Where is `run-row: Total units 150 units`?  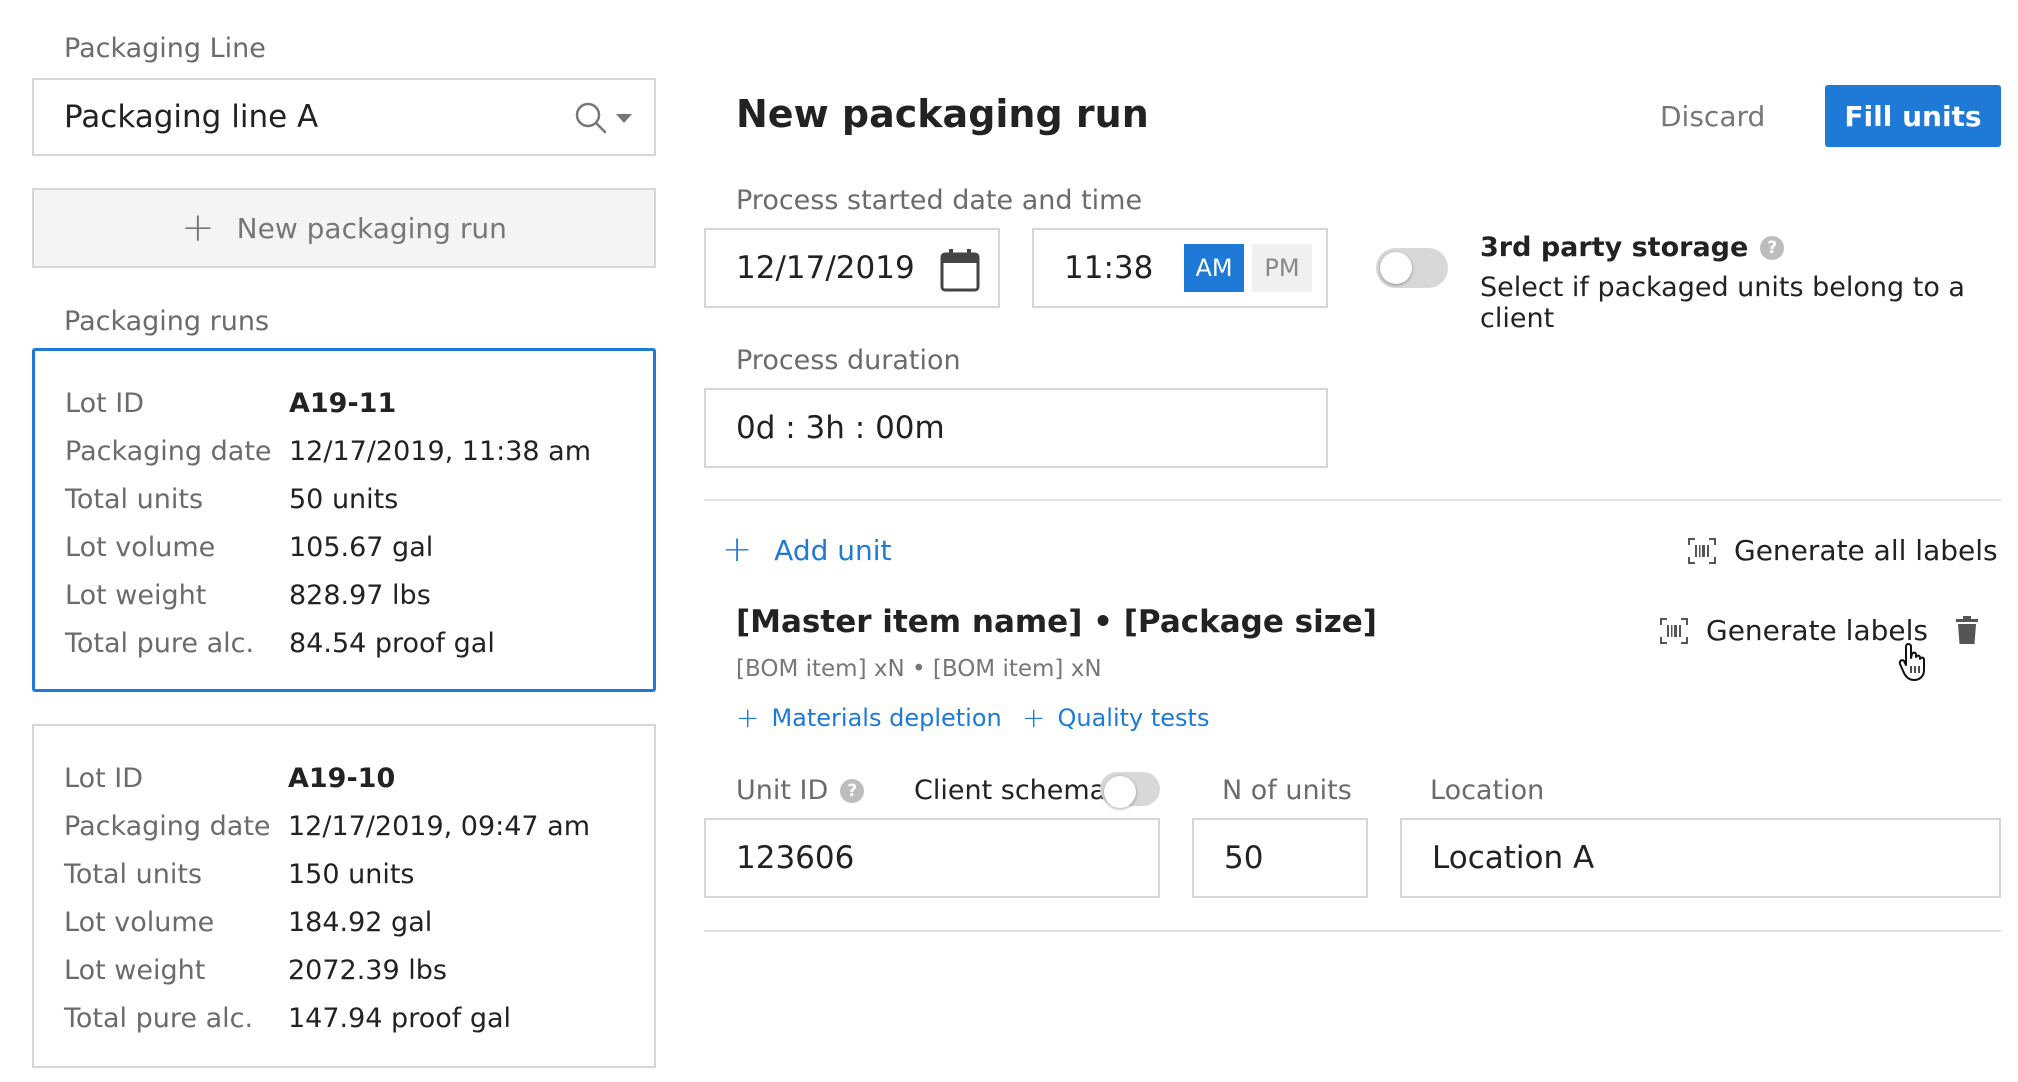 run-row: Total units 150 units is located at coordinates (359, 874).